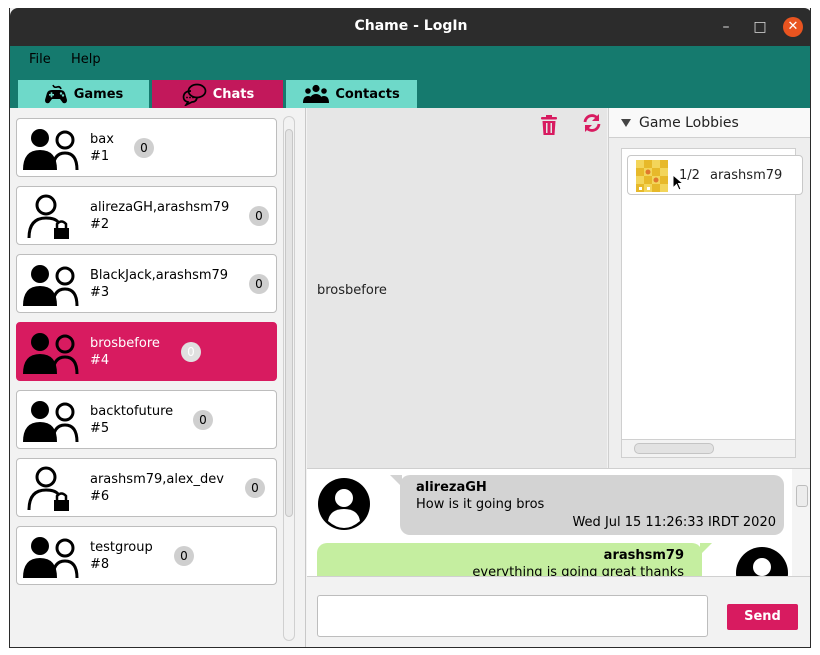 The image size is (820, 655). I want to click on menu-bar: File Help, so click(410, 59).